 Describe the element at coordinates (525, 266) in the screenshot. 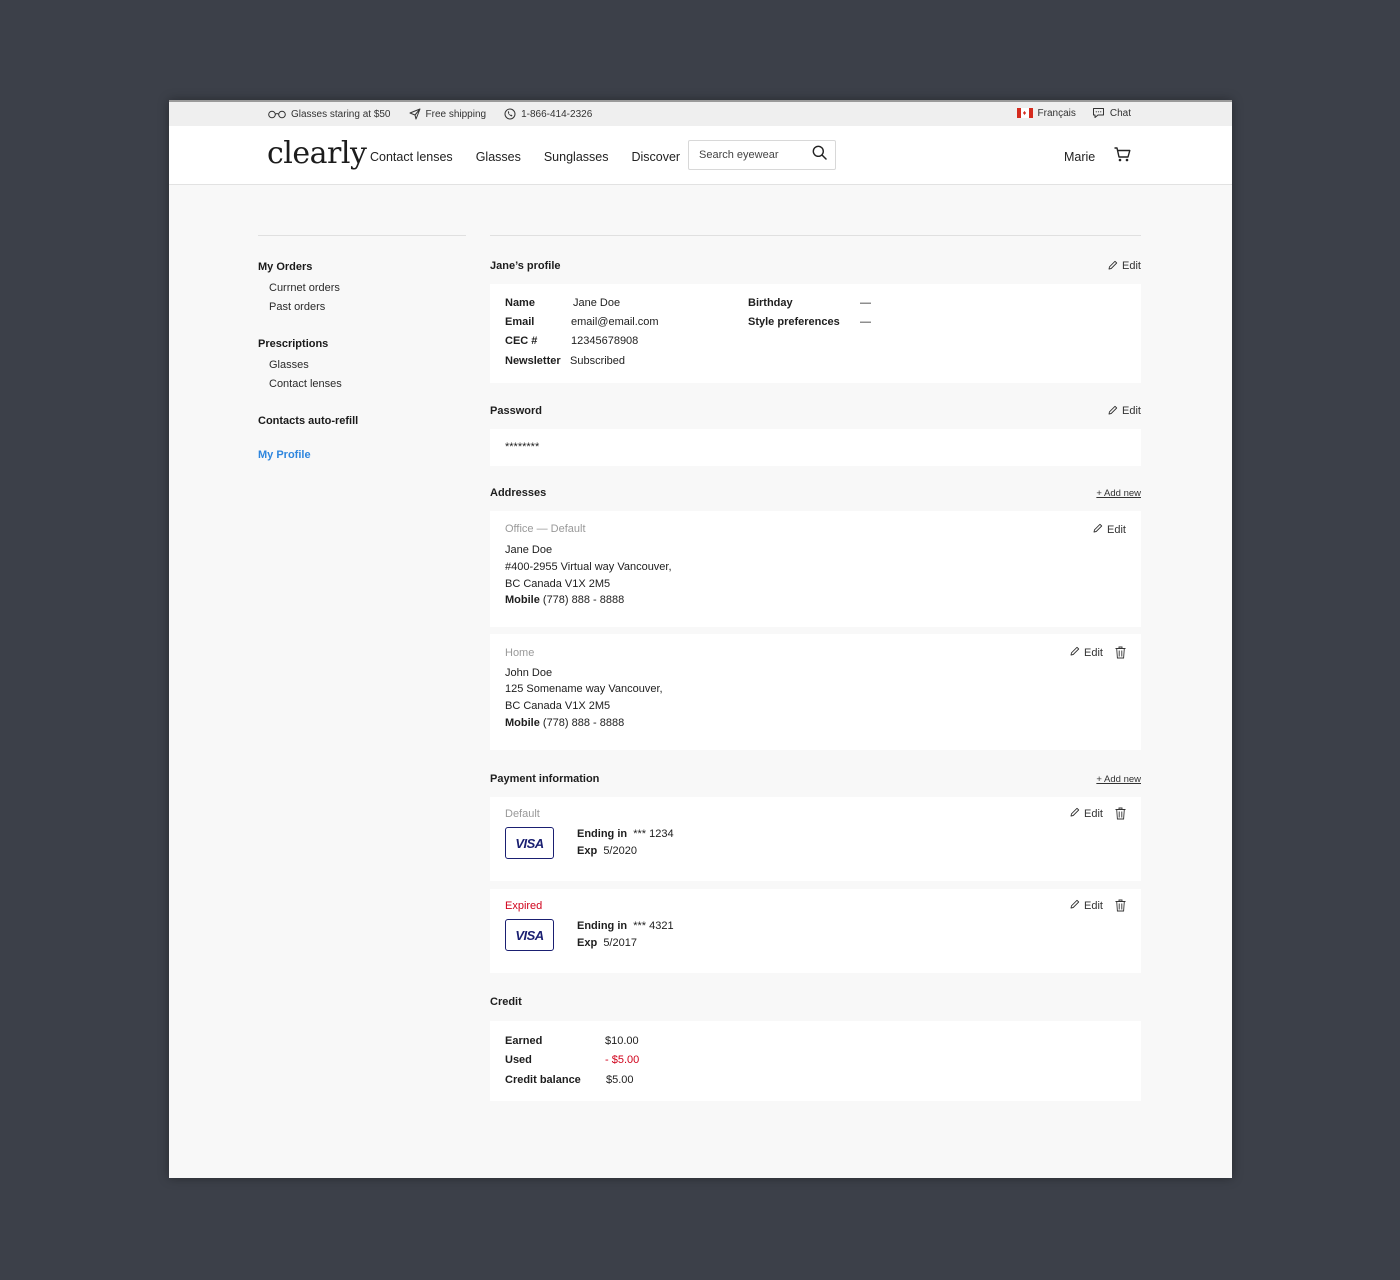

I see `profile-title: Jane’s profile` at that location.